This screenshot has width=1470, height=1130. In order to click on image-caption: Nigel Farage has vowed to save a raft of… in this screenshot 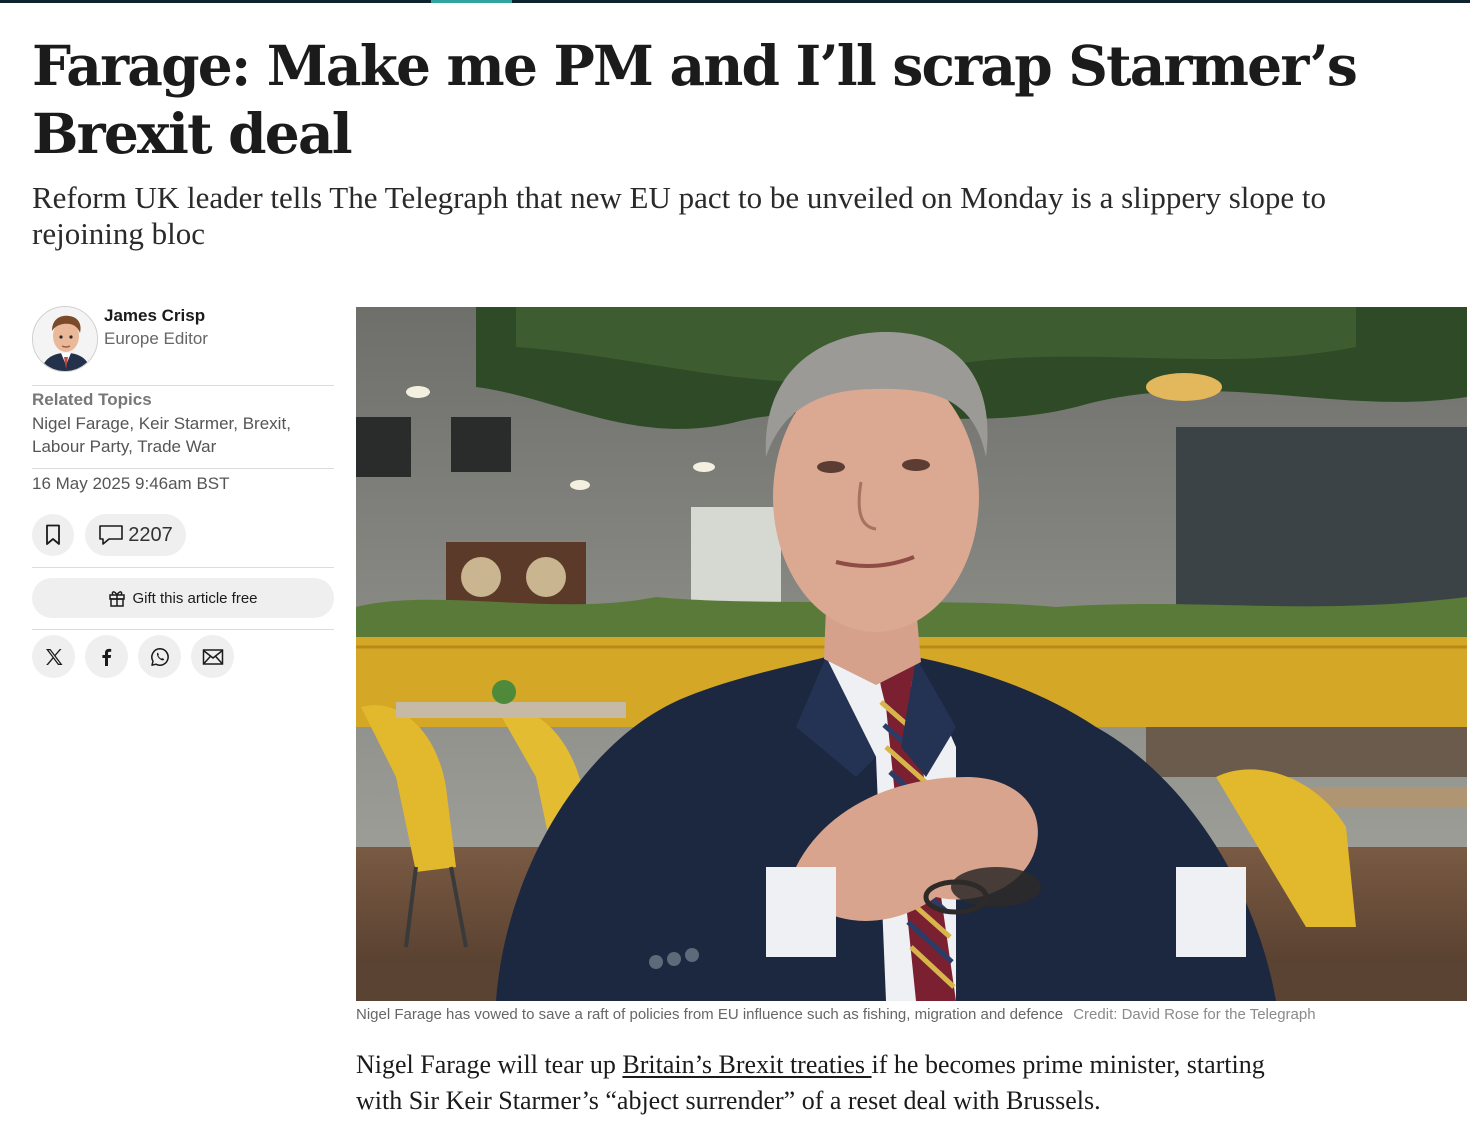, I will do `click(836, 1014)`.